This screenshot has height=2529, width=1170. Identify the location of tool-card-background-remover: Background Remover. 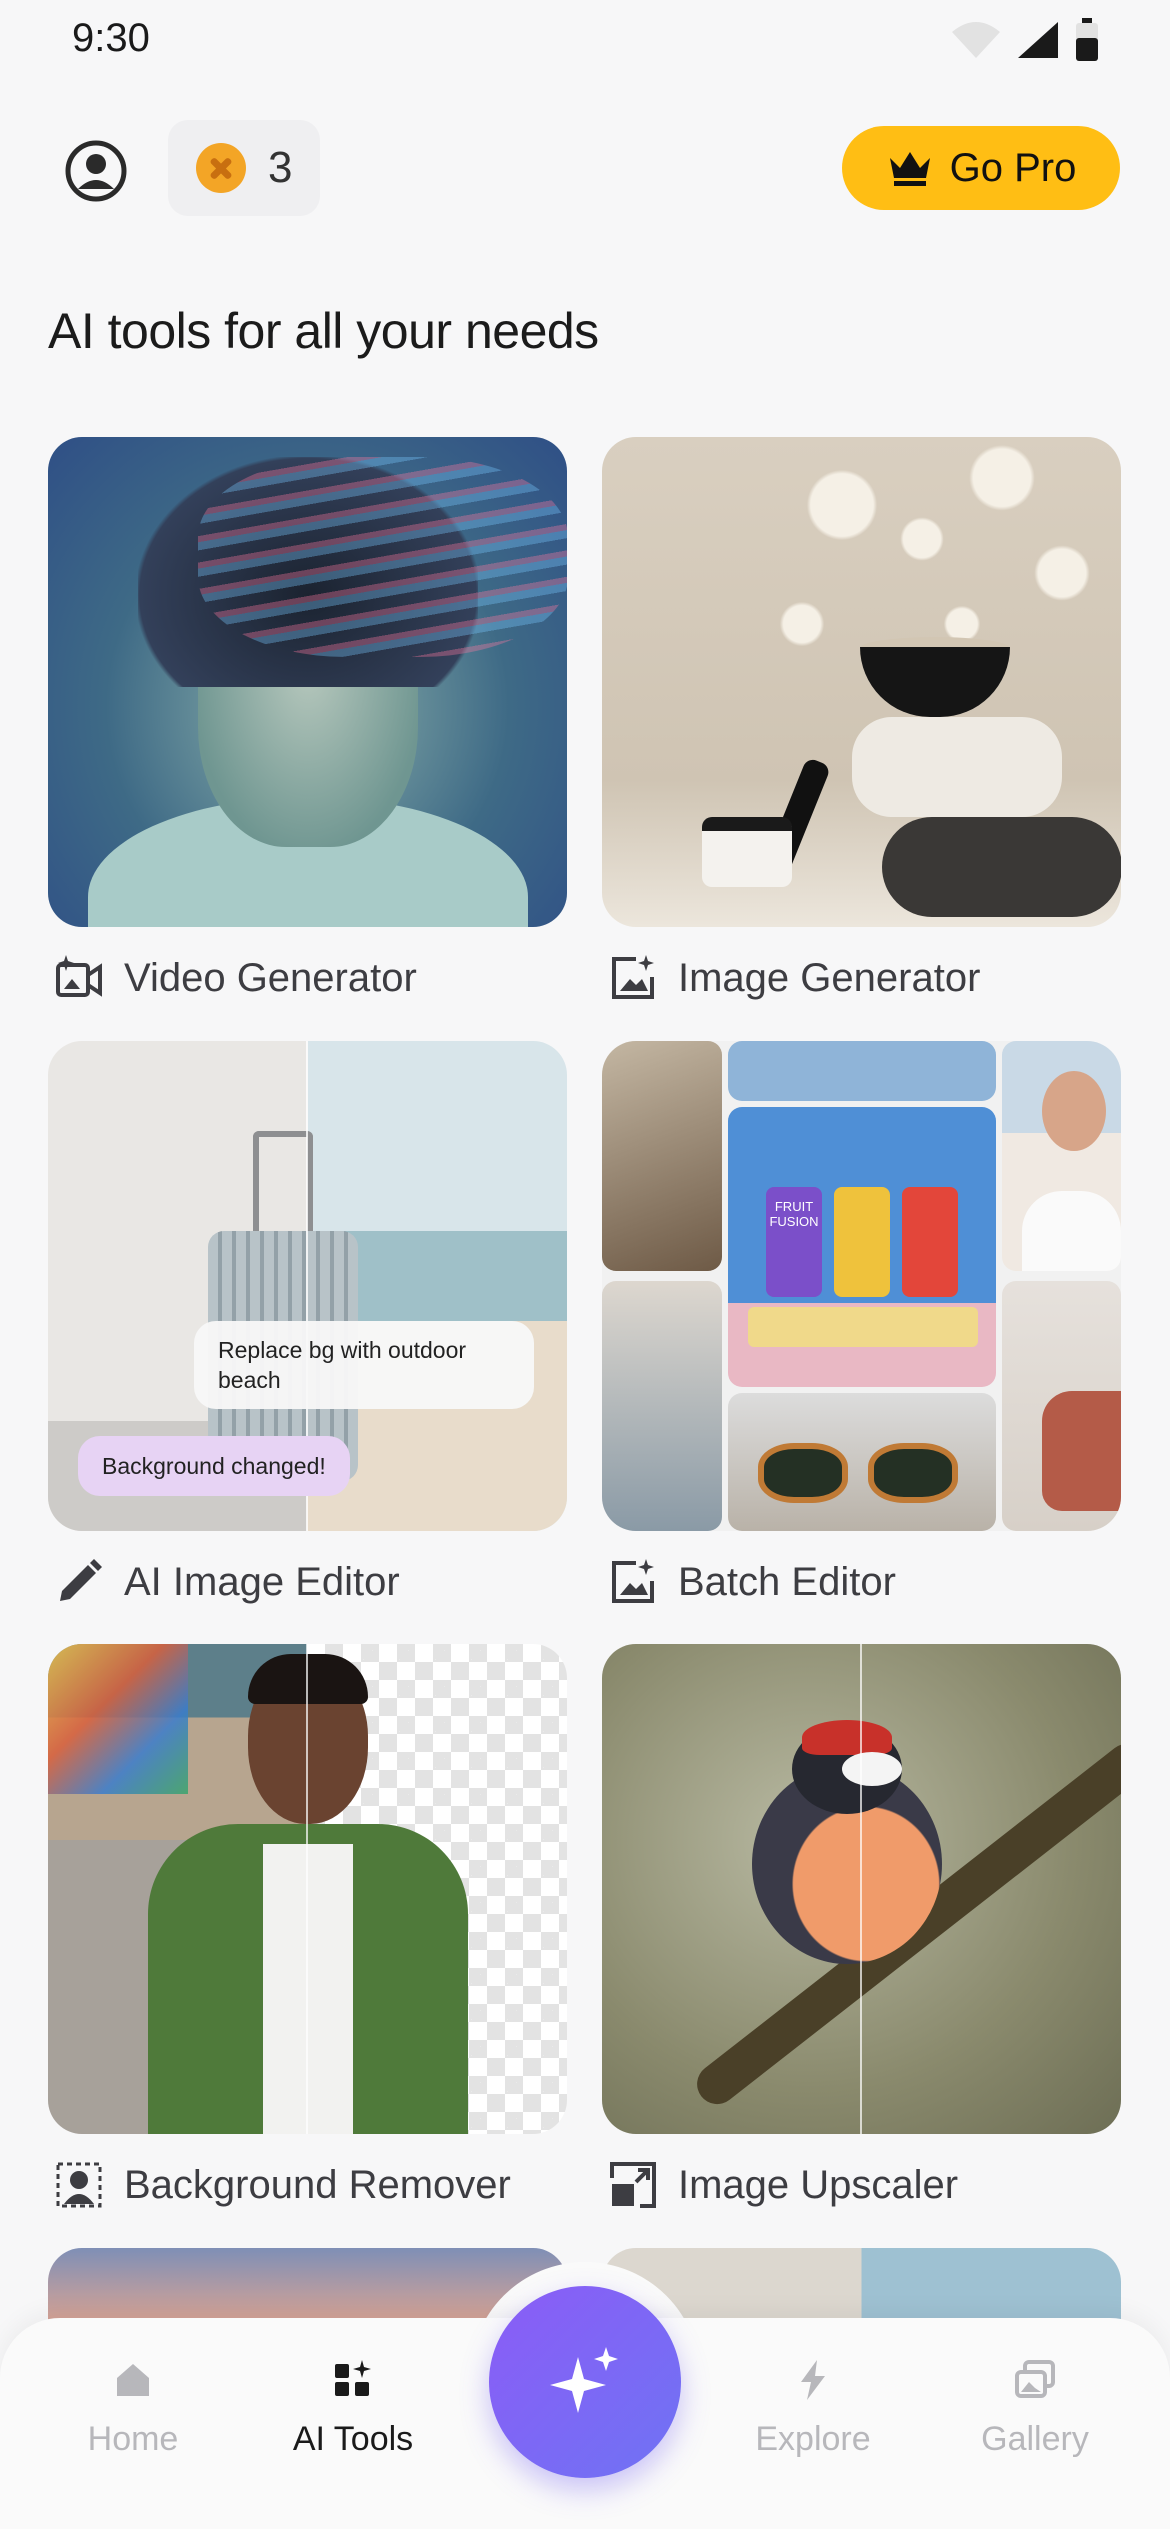
(307, 1928).